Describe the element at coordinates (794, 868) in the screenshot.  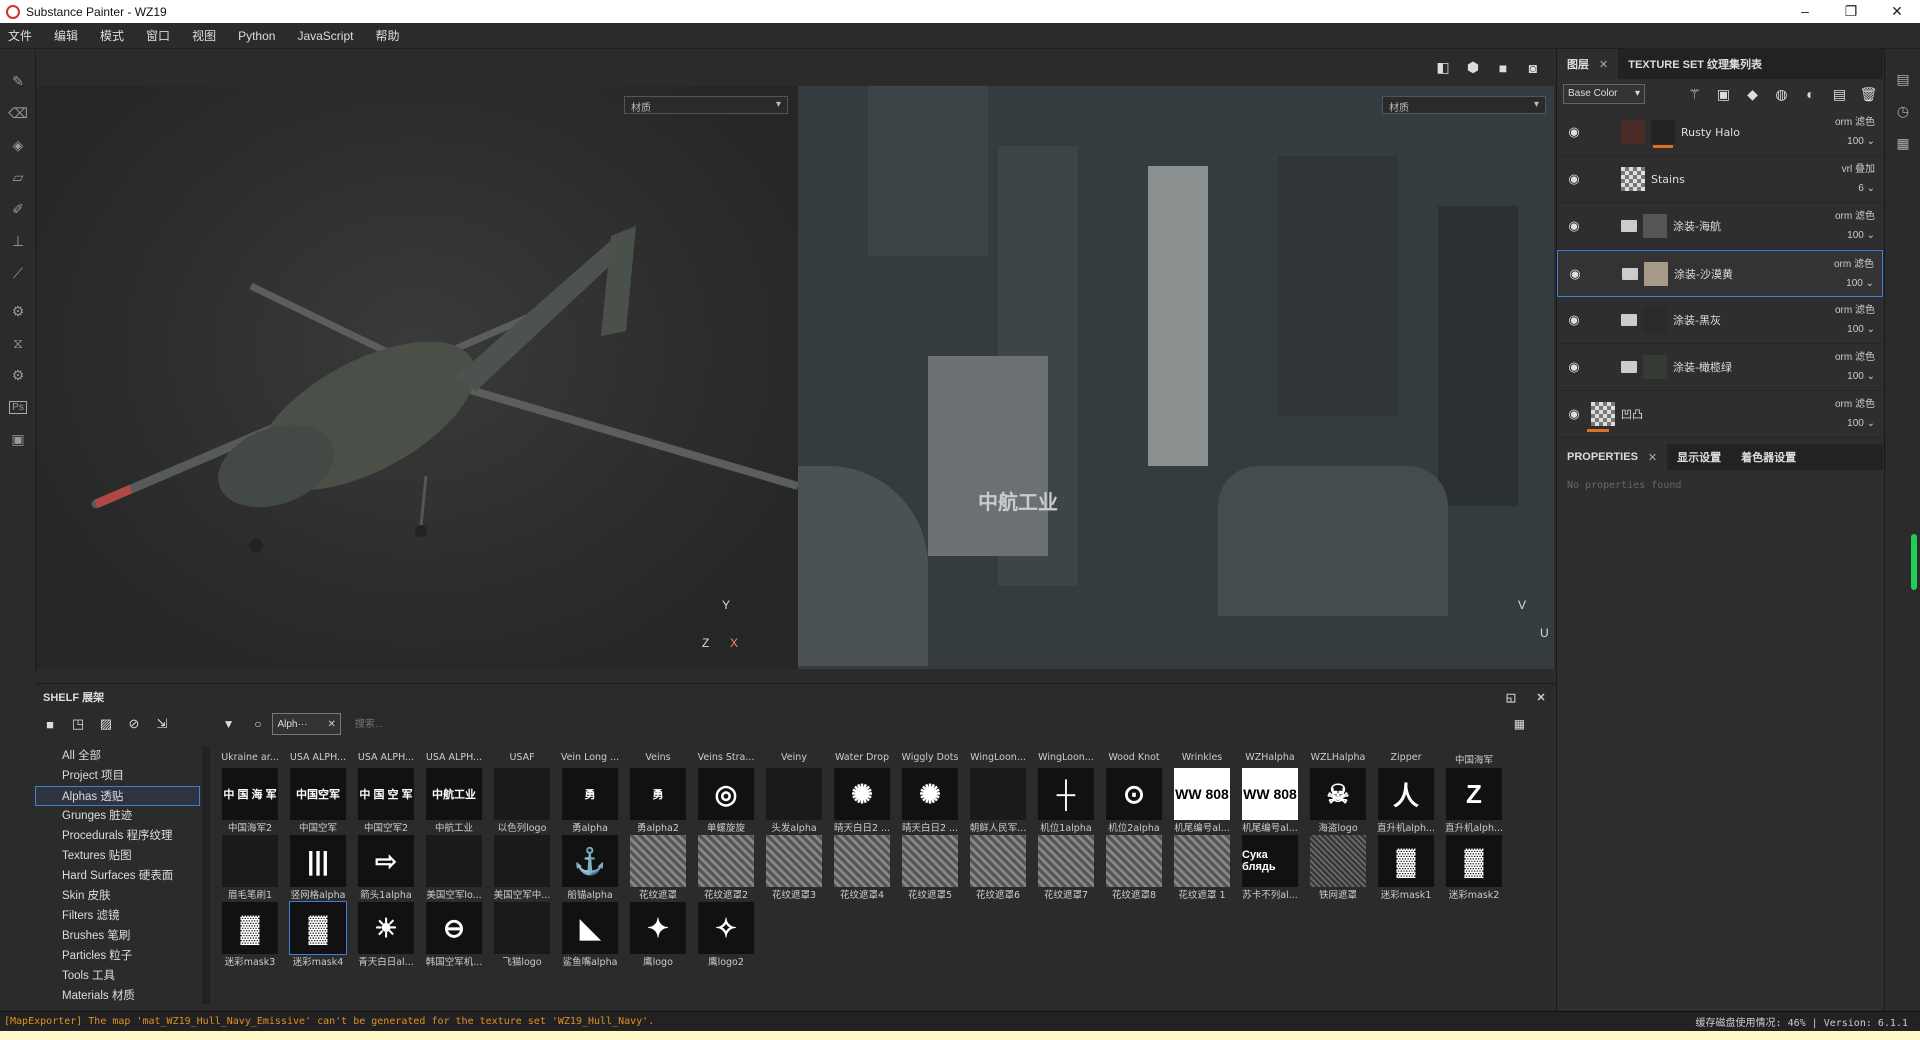
I see `shelf-item: 花纹遮罩3` at that location.